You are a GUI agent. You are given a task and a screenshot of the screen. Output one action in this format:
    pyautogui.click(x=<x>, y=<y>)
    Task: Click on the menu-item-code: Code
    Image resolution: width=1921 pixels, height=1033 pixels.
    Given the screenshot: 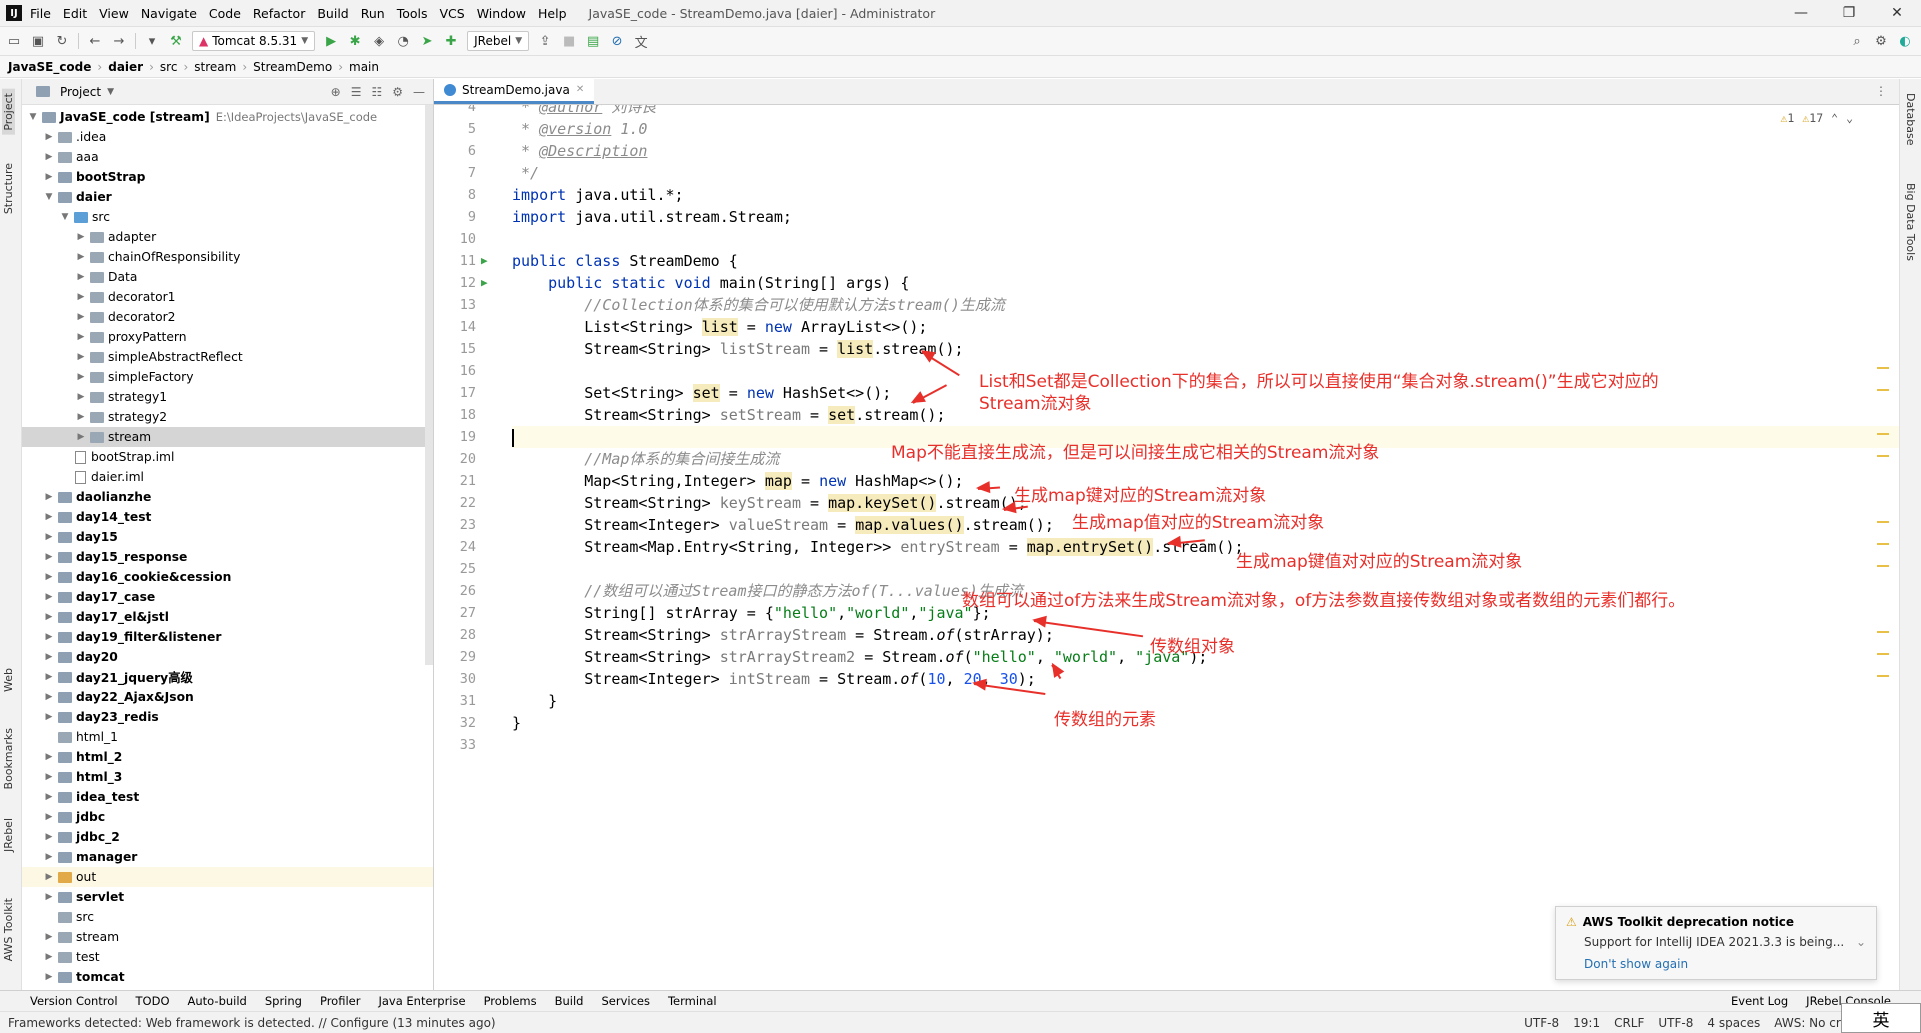 What is the action you would take?
    pyautogui.click(x=225, y=13)
    